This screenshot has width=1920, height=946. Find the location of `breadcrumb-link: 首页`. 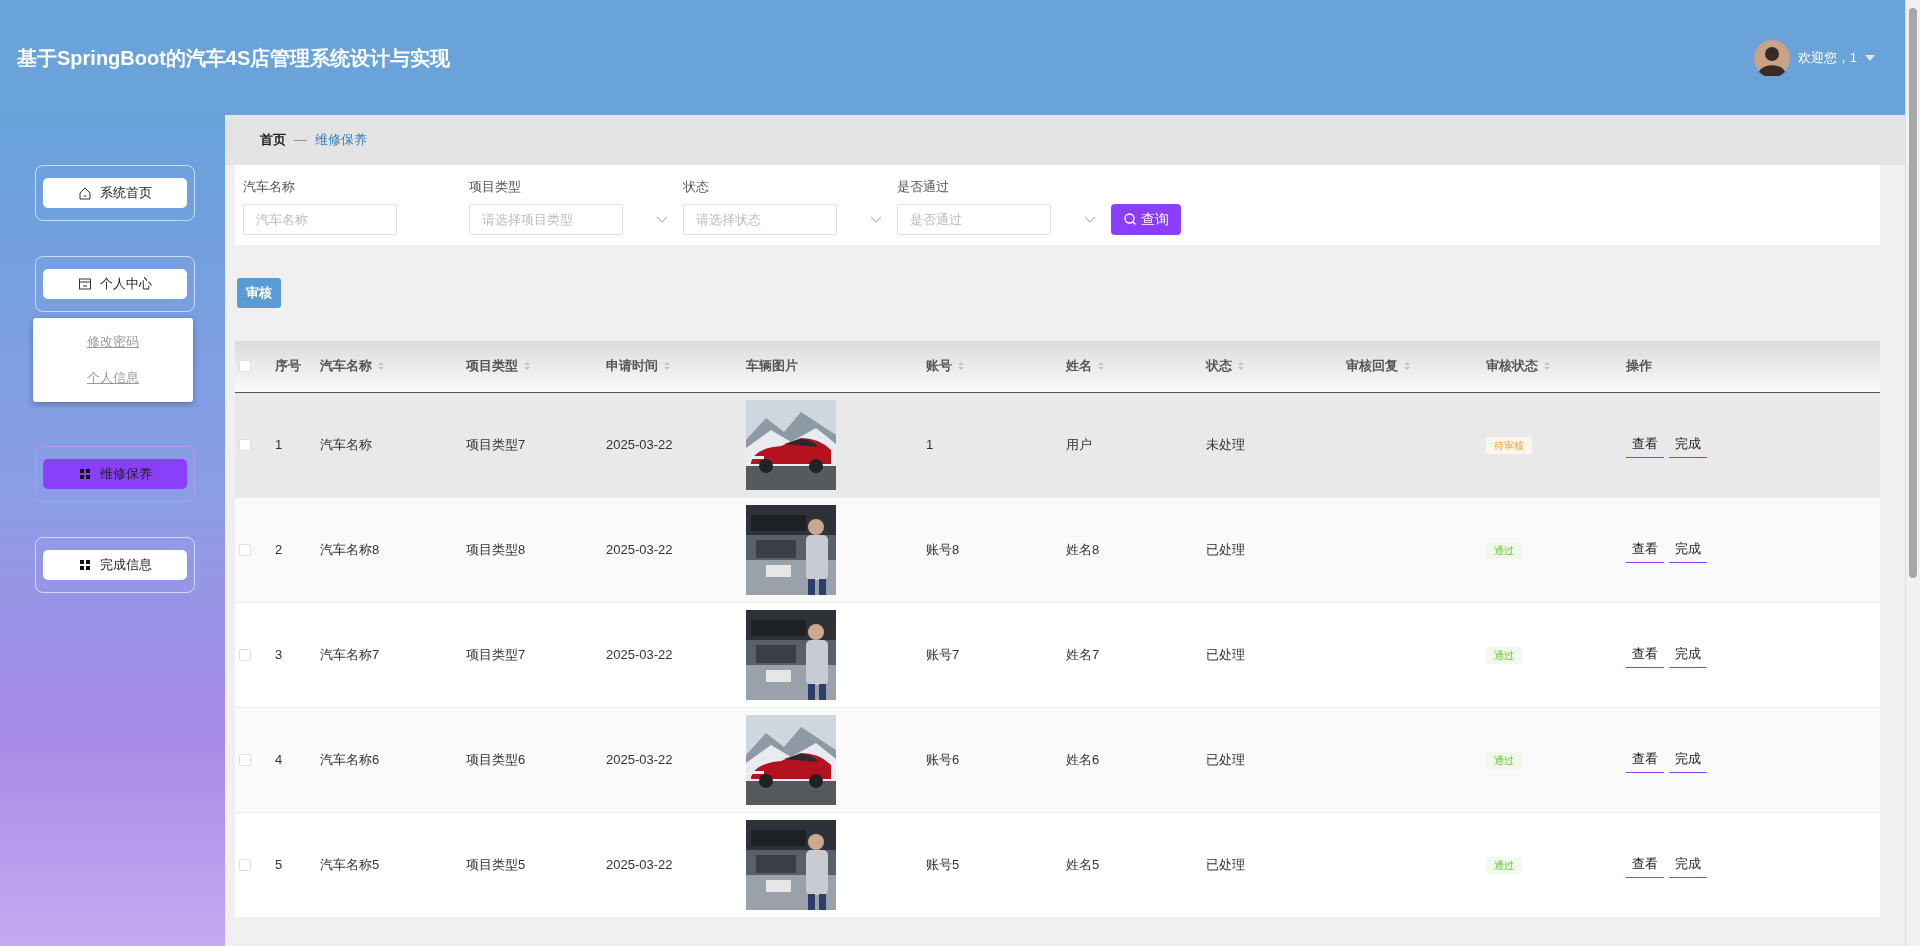

breadcrumb-link: 首页 is located at coordinates (273, 140).